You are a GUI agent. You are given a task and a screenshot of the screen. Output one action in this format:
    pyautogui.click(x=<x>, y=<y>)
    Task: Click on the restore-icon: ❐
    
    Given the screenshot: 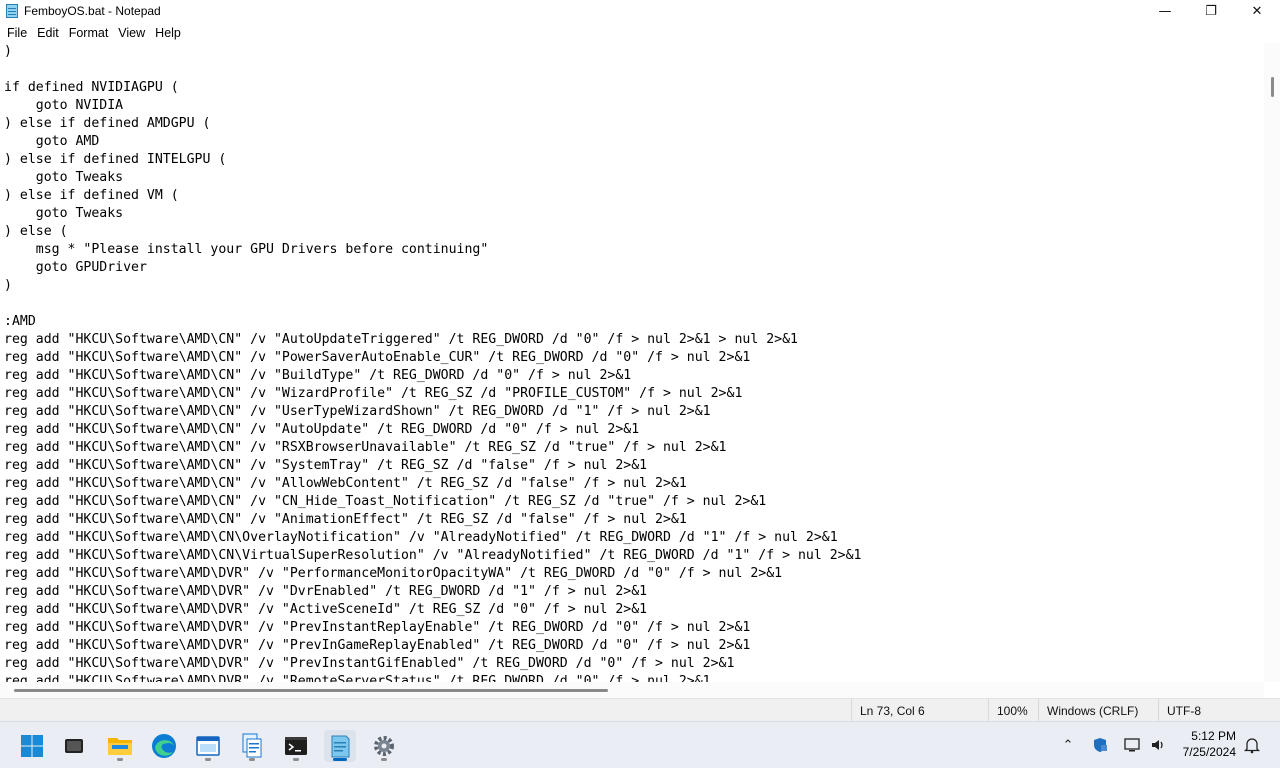 What is the action you would take?
    pyautogui.click(x=1211, y=11)
    